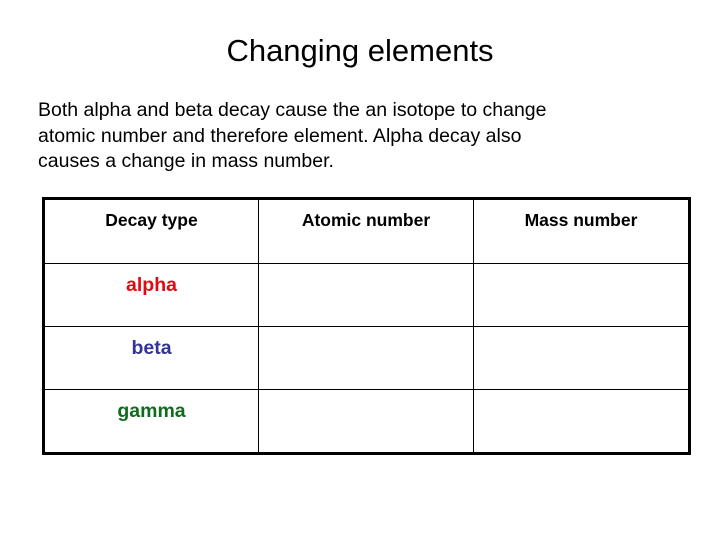  What do you see at coordinates (366, 220) in the screenshot?
I see `header-label-atomic-number: Atomic number` at bounding box center [366, 220].